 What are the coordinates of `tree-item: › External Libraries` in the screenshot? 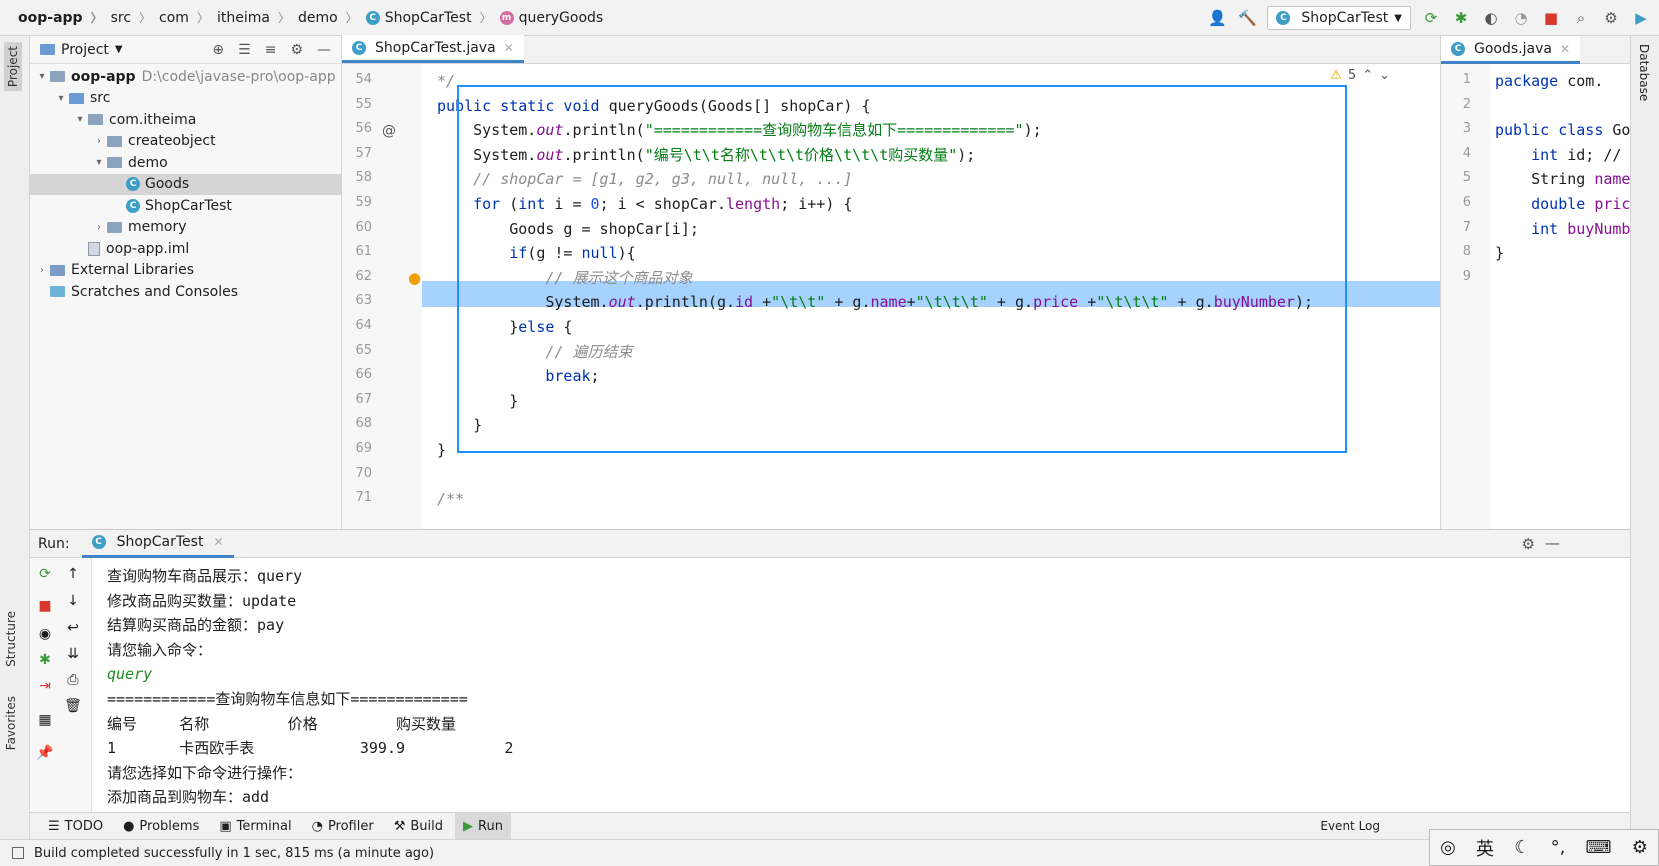 It's located at (185, 271).